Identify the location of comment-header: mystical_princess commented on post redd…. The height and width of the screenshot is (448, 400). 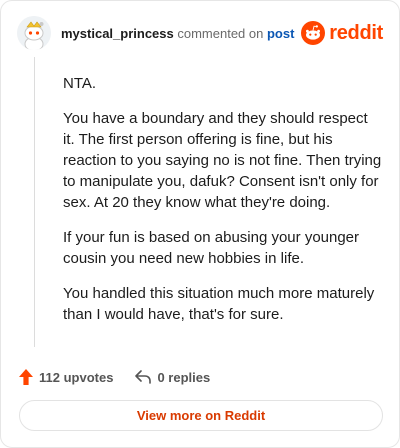
(200, 33).